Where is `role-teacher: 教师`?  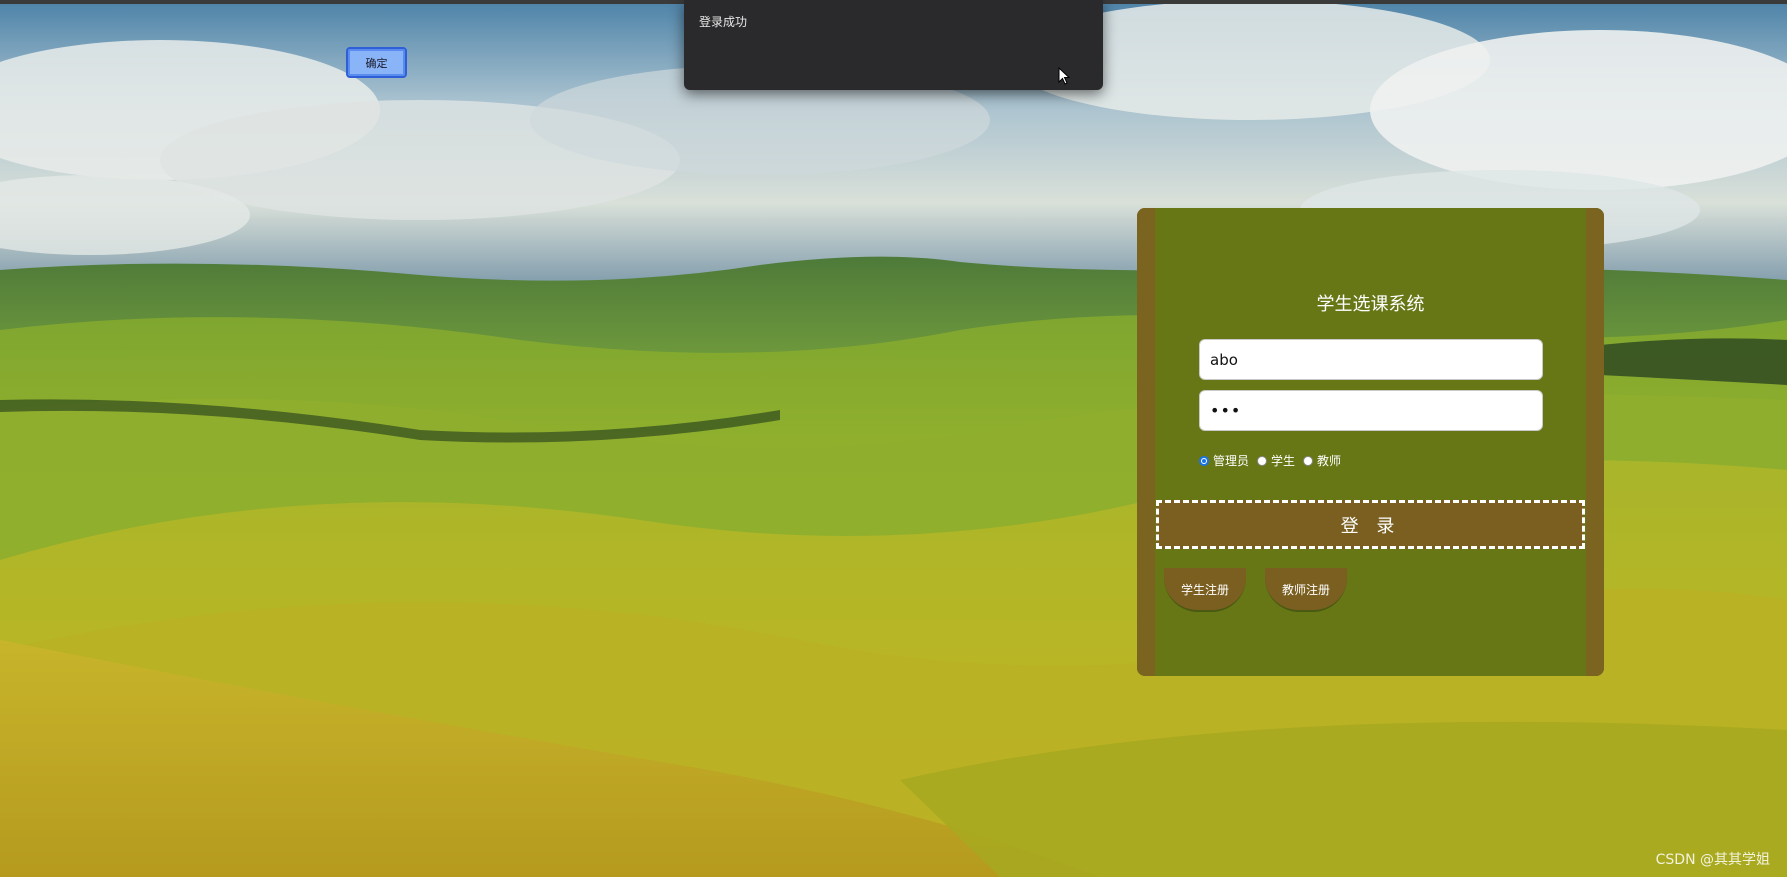
role-teacher: 教师 is located at coordinates (1322, 460).